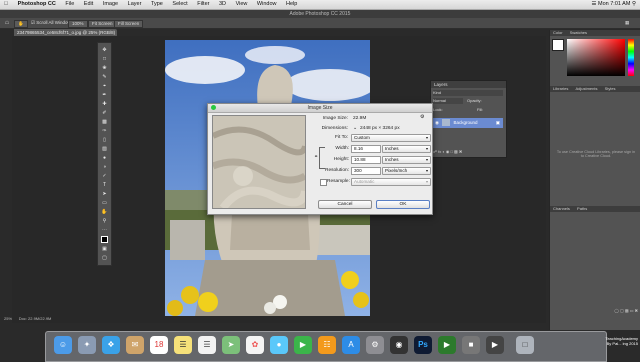 This screenshot has height=362, width=640. Describe the element at coordinates (634, 4) in the screenshot. I see `search-icon: ⚲` at that location.